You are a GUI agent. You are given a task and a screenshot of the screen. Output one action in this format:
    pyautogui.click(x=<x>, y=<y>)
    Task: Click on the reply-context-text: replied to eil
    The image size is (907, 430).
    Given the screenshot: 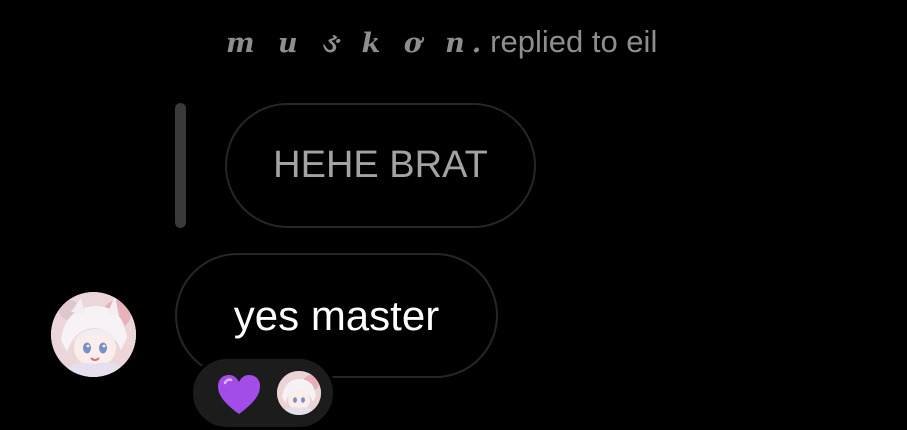 What is the action you would take?
    pyautogui.click(x=574, y=41)
    